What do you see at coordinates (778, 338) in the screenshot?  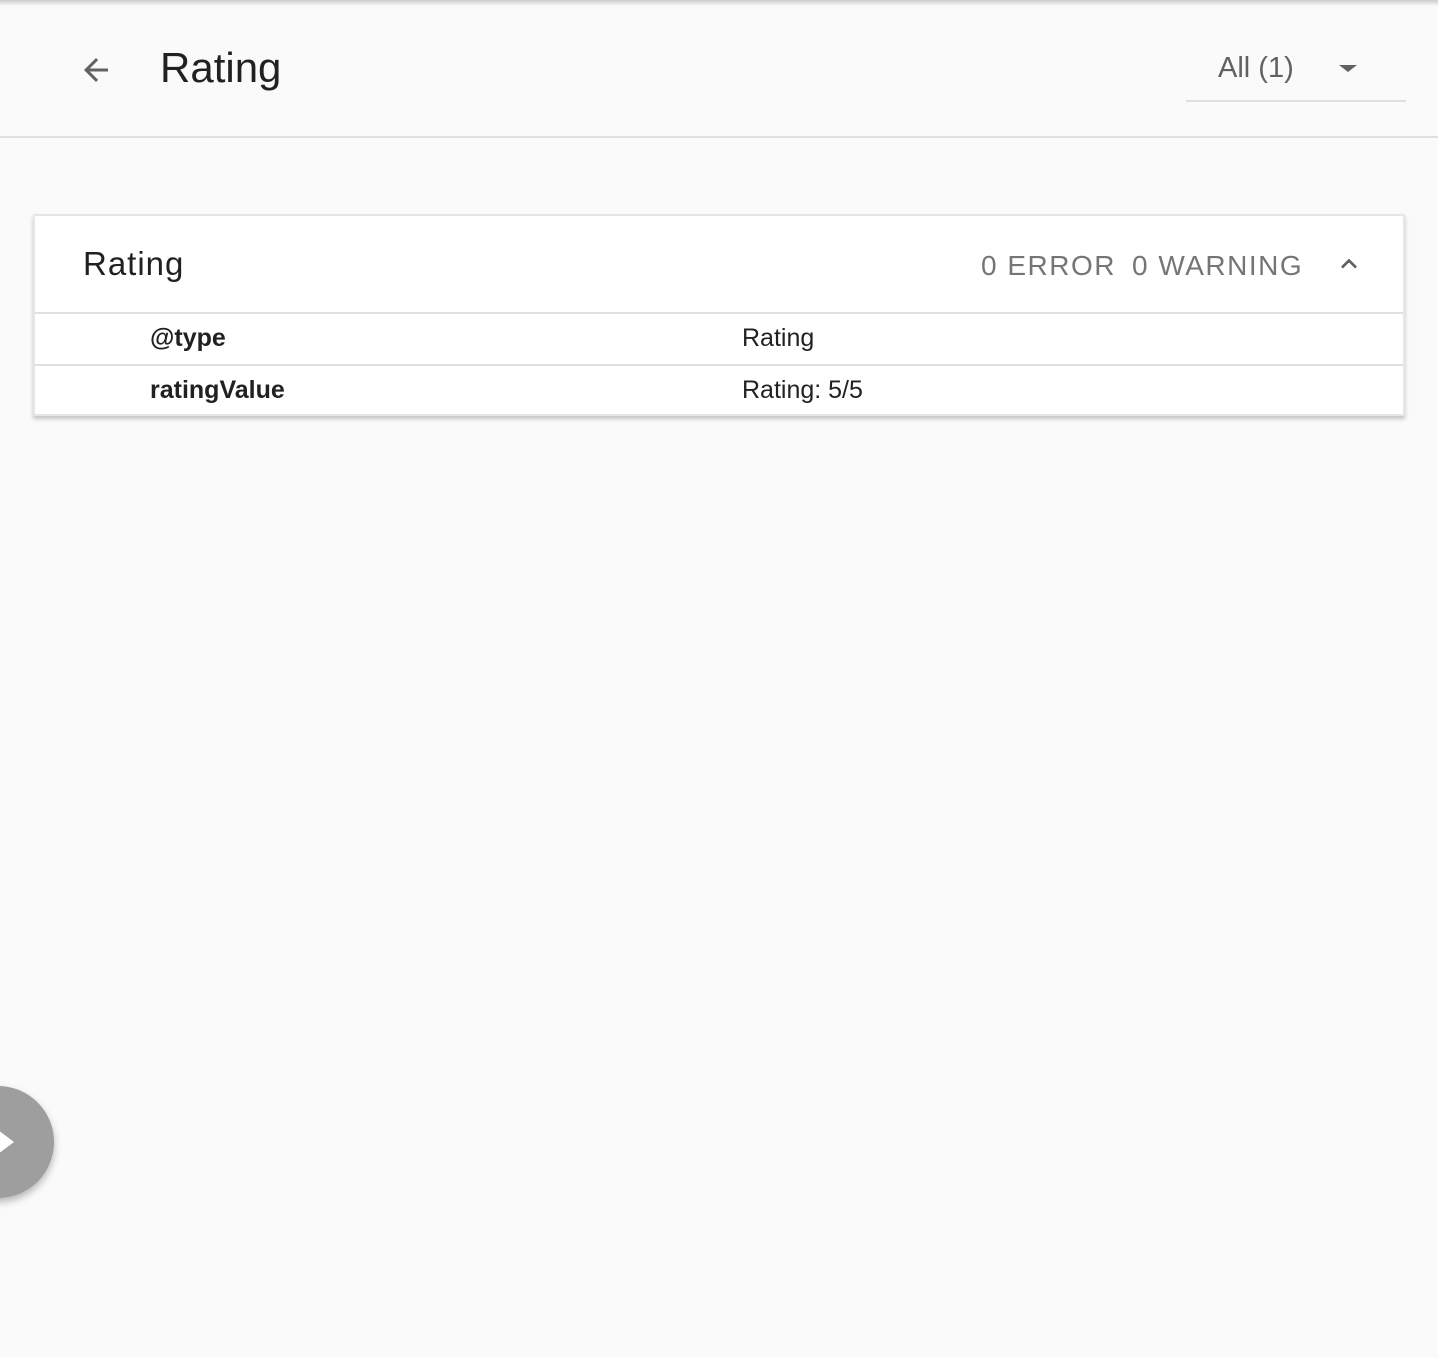 I see `property-value: Rating` at bounding box center [778, 338].